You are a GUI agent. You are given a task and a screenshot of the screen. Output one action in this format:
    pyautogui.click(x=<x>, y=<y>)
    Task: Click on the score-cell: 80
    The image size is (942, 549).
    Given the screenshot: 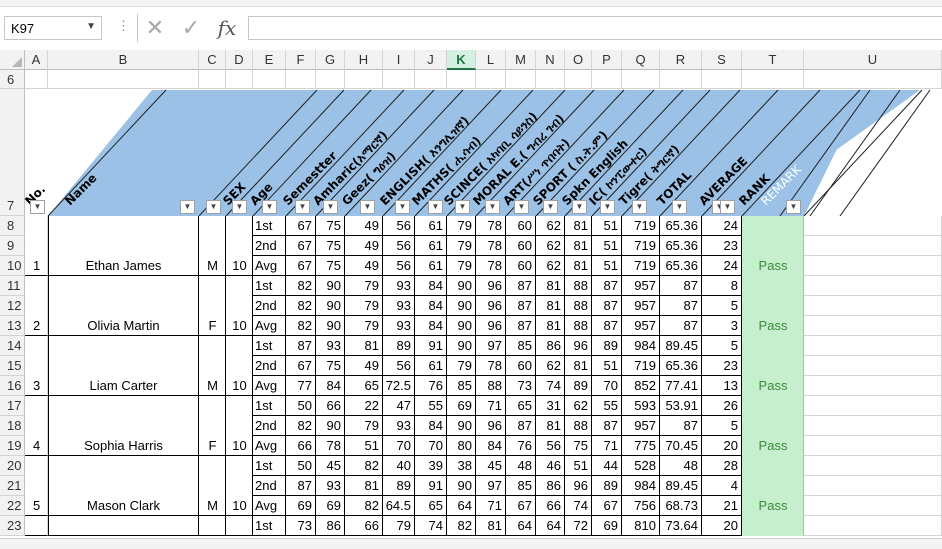 What is the action you would take?
    pyautogui.click(x=461, y=446)
    